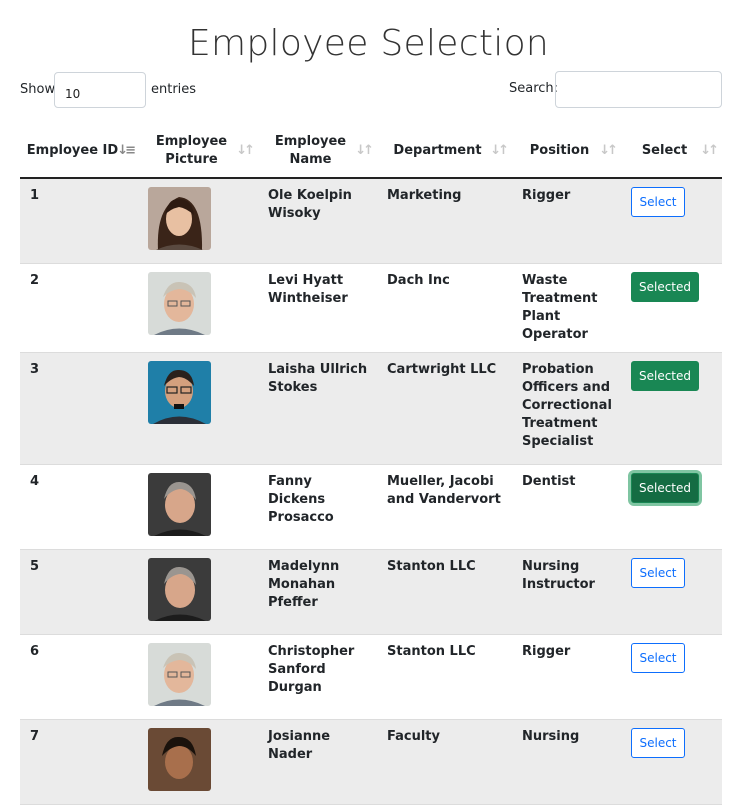 The height and width of the screenshot is (805, 737). Describe the element at coordinates (566, 308) in the screenshot. I see `cell-position: Waste Treatment Plant Operator` at that location.